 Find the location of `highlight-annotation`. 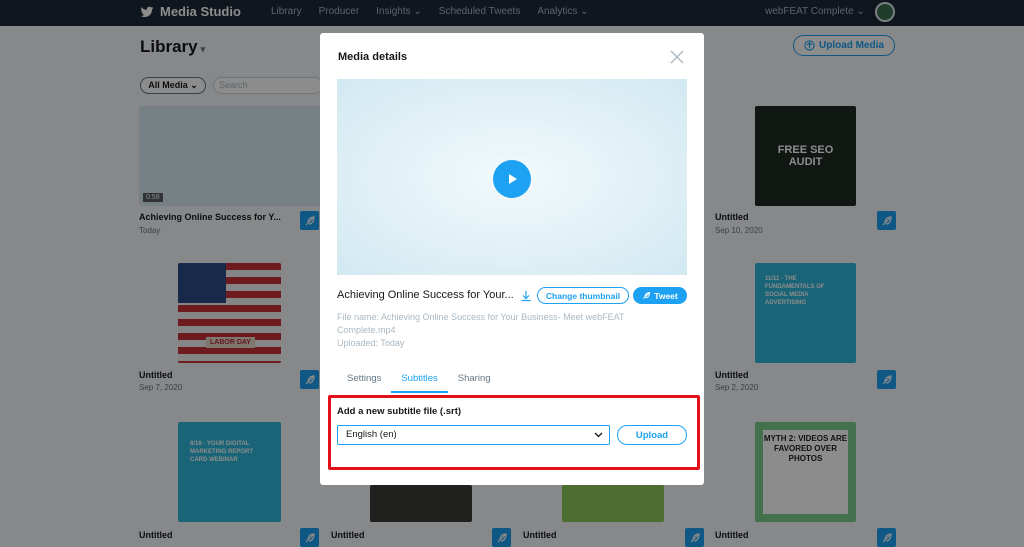

highlight-annotation is located at coordinates (514, 432).